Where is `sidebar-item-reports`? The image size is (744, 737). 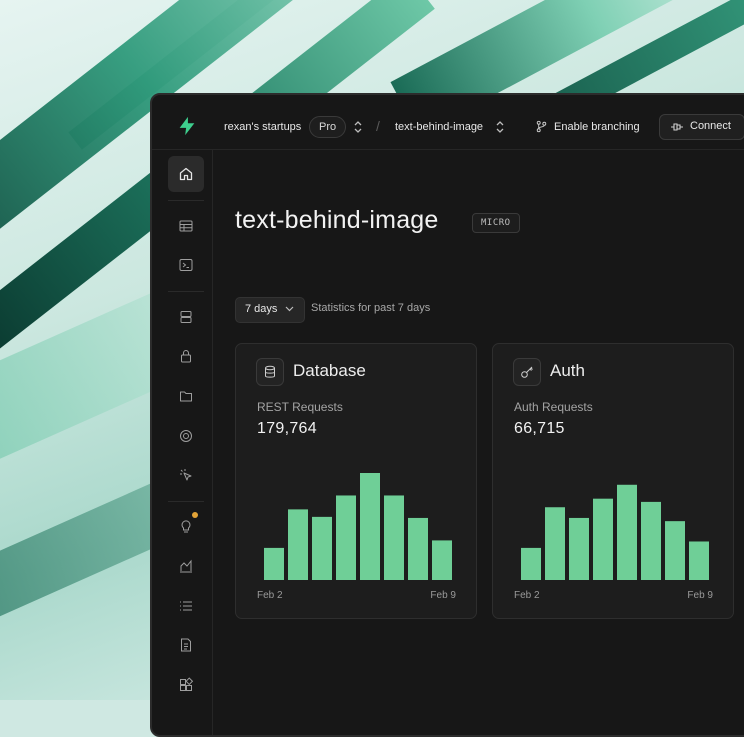 sidebar-item-reports is located at coordinates (186, 566).